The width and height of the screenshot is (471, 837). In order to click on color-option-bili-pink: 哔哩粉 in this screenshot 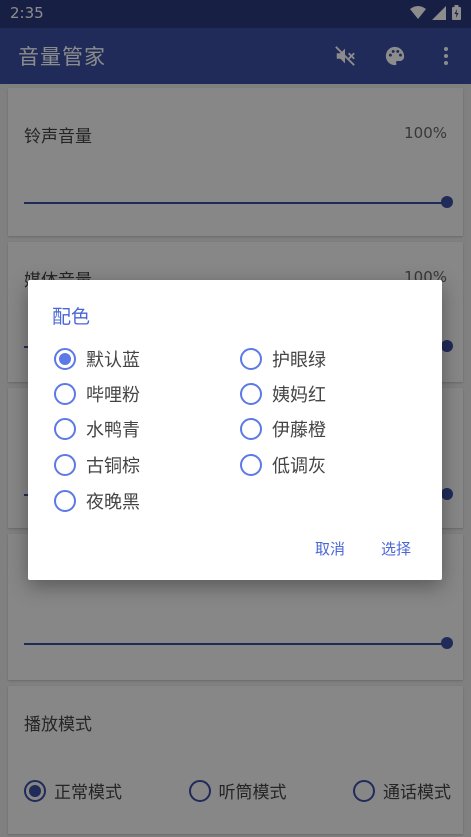, I will do `click(97, 394)`.